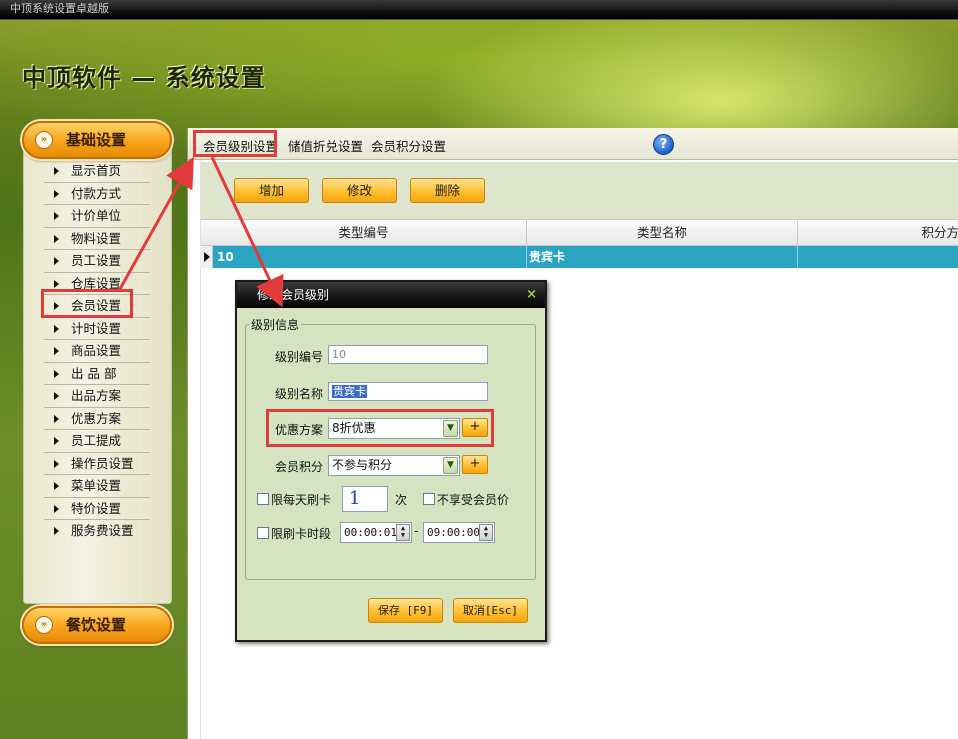  Describe the element at coordinates (206, 257) in the screenshot. I see `row-selector-icon` at that location.